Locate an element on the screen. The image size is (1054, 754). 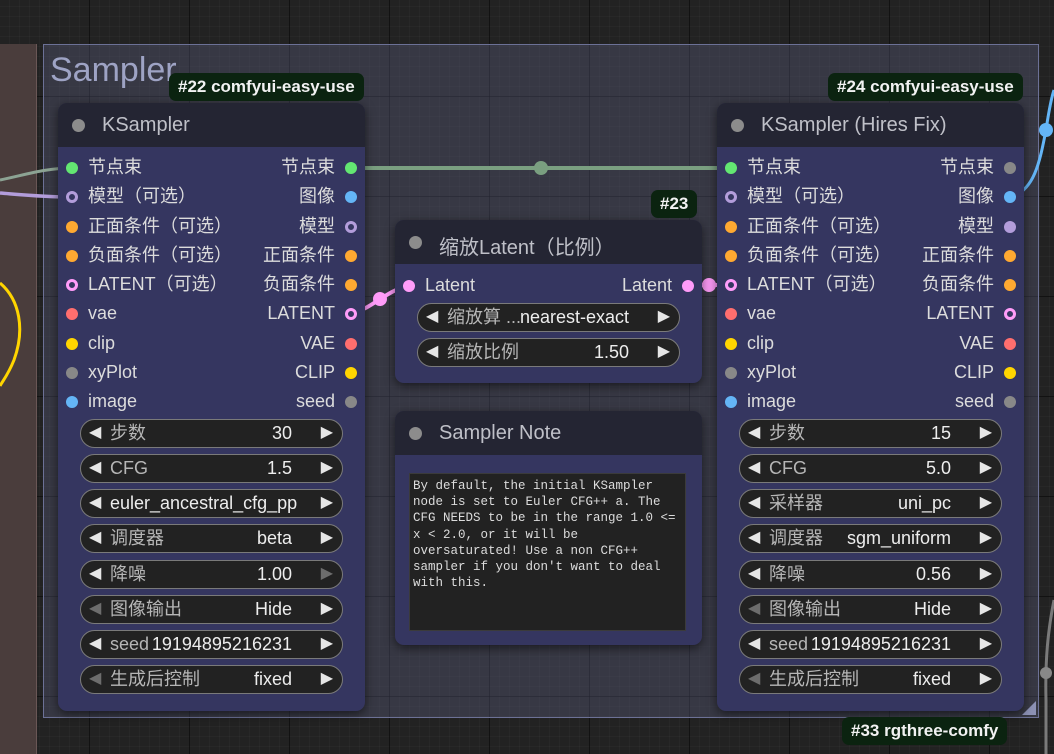
widget-4: ◀ 降噪 0.56 ▶ is located at coordinates (870, 574).